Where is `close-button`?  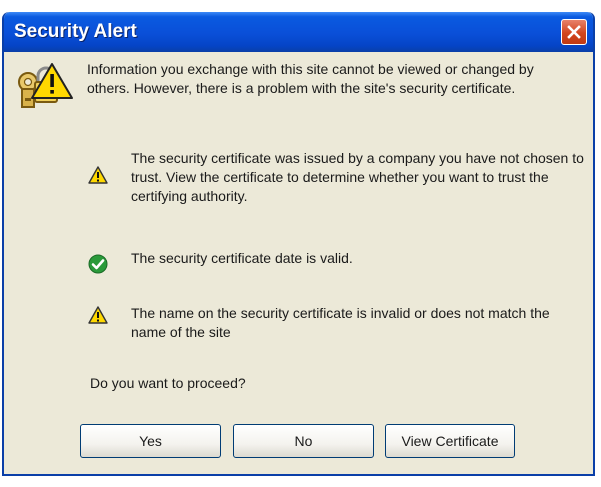
close-button is located at coordinates (574, 32).